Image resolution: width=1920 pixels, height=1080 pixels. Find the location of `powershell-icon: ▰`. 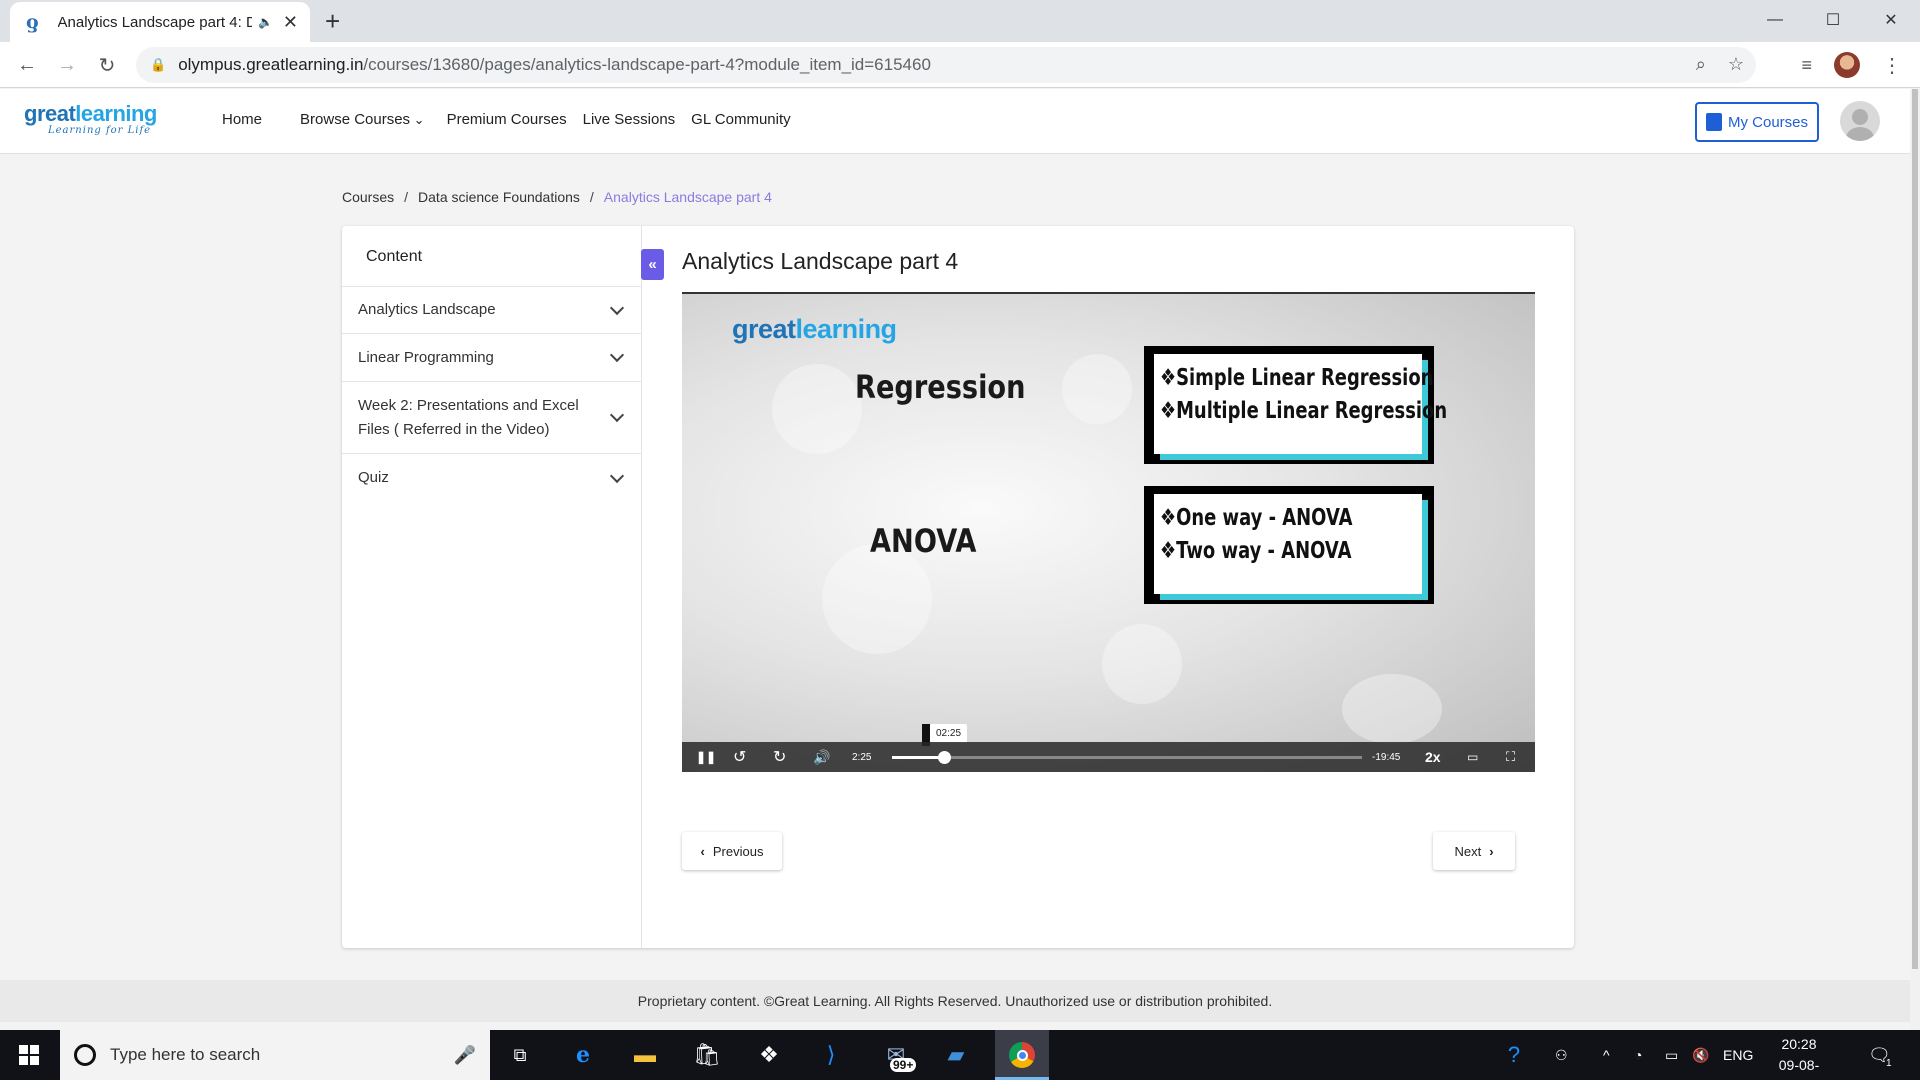

powershell-icon: ▰ is located at coordinates (956, 1055).